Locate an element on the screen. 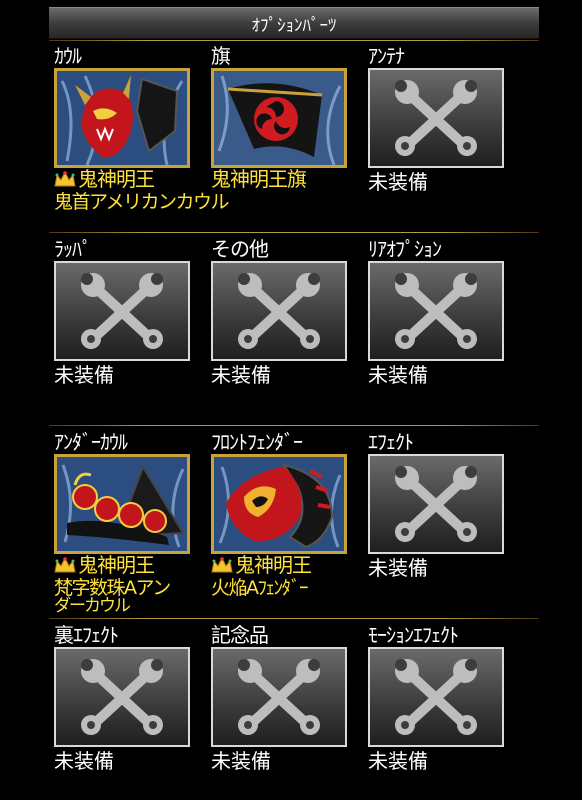  slot-front-fender: ﾌﾛﾝﾄﾌｪﾝﾀﾞｰ 鬼神明王 火焔Aﾌｪﾝﾀﾞｰ is located at coordinates (283, 515).